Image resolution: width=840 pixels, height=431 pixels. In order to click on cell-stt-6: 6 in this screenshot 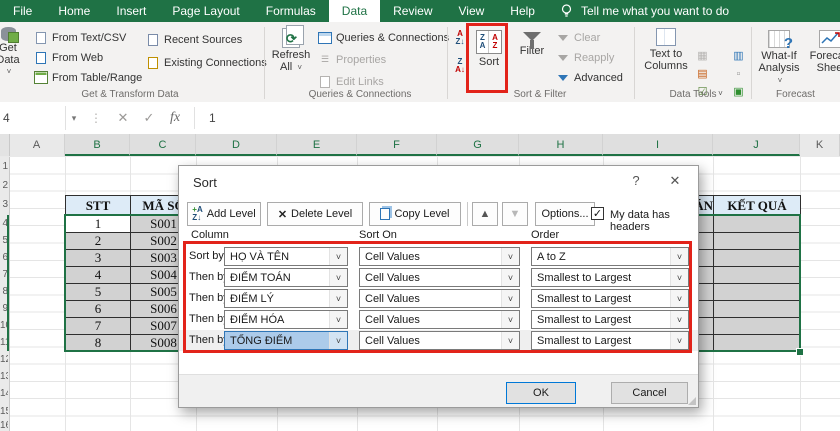, I will do `click(98, 309)`.